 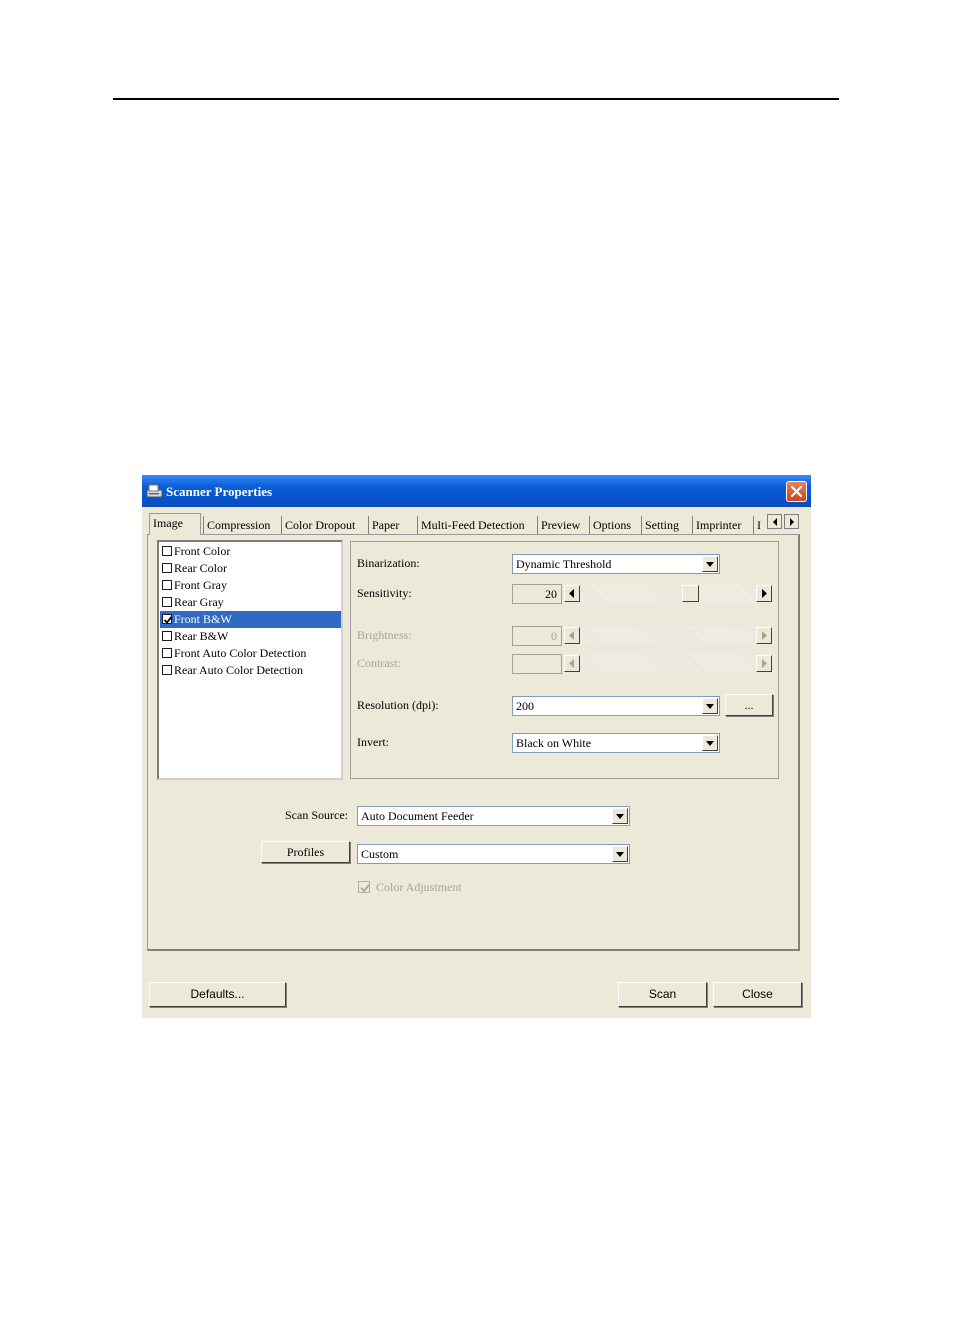 What do you see at coordinates (564, 564) in the screenshot?
I see `binarization-value: Dynamic Threshold` at bounding box center [564, 564].